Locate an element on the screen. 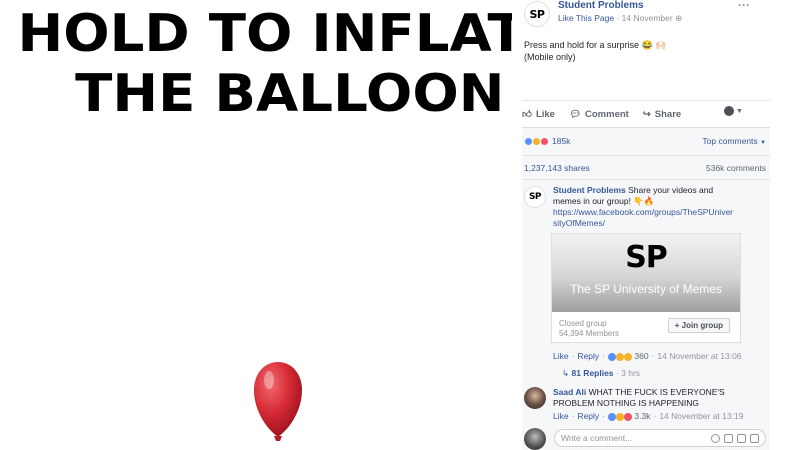 The height and width of the screenshot is (450, 800). headline-line-1: HOLD TO INFLATE is located at coordinates (264, 34).